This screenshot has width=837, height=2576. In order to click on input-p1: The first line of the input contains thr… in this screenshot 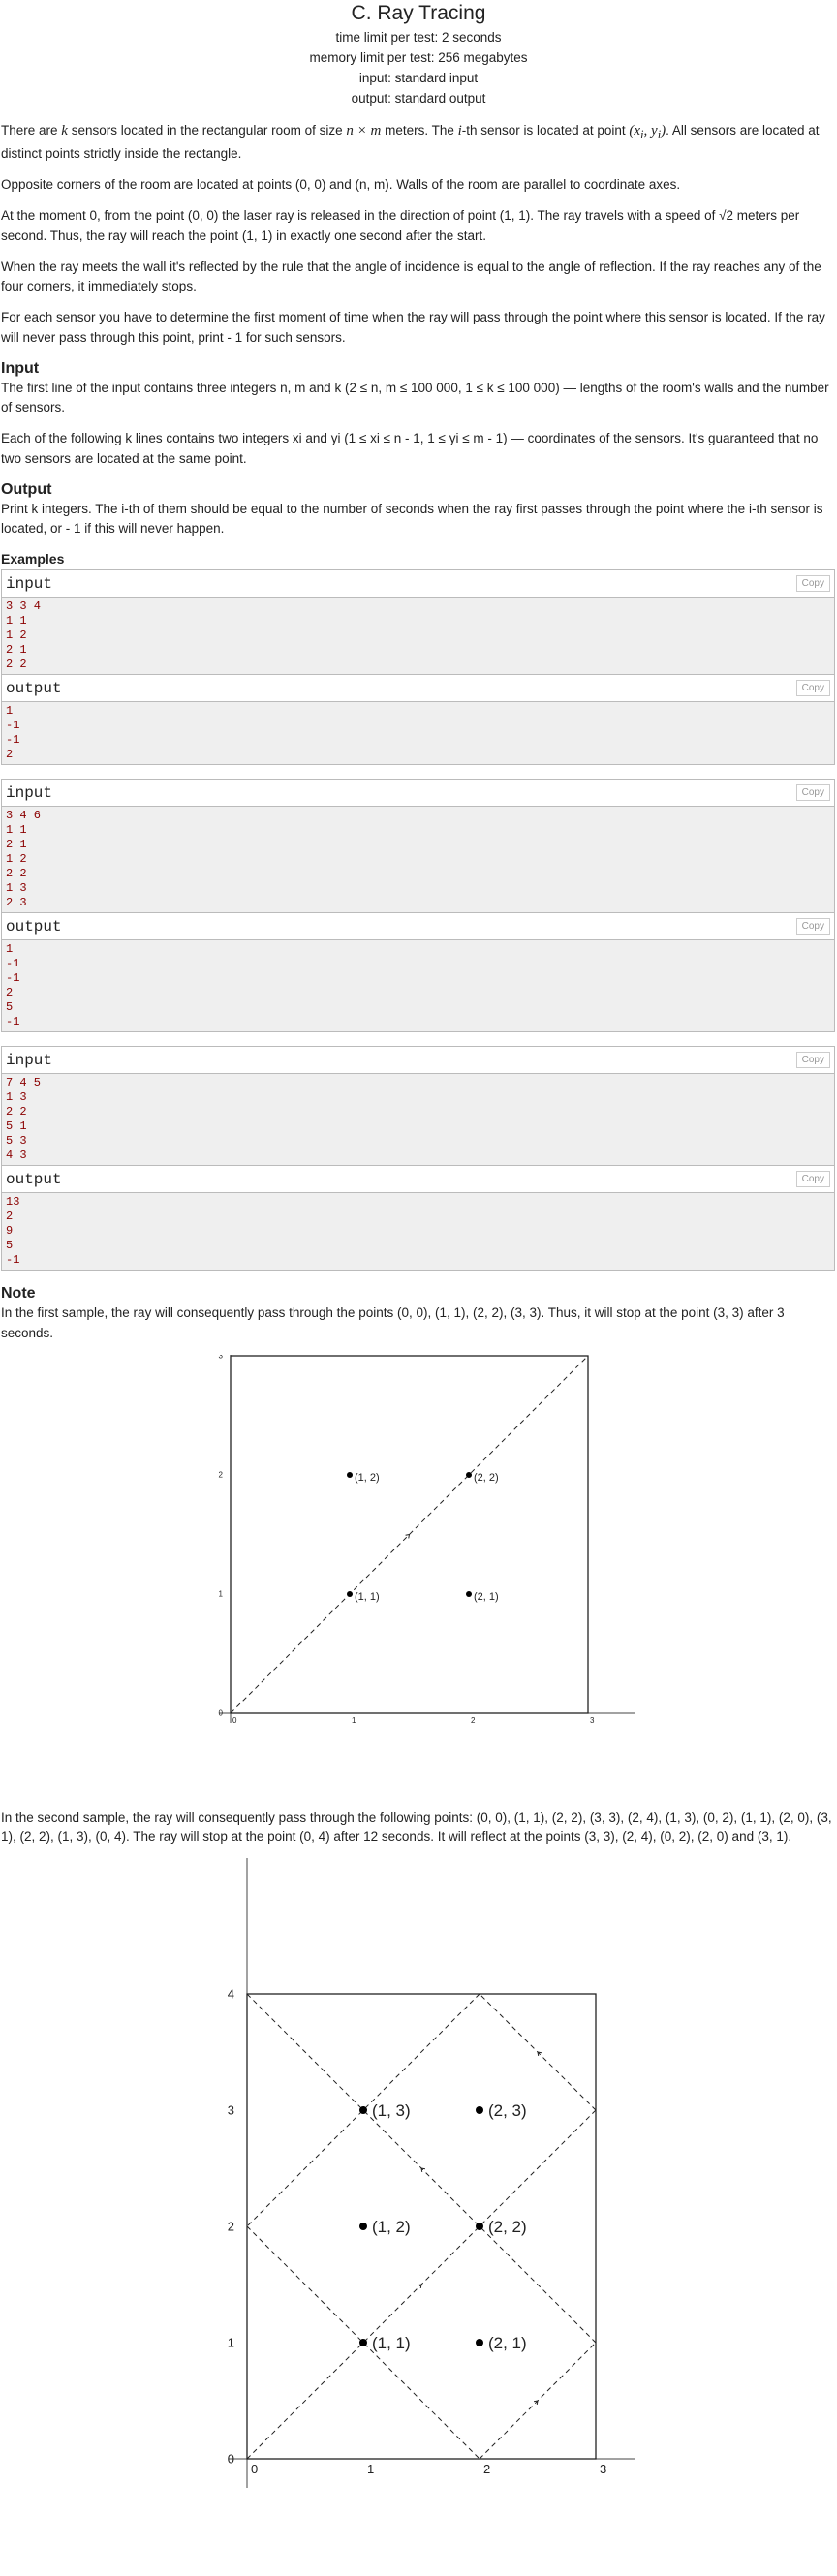, I will do `click(415, 397)`.